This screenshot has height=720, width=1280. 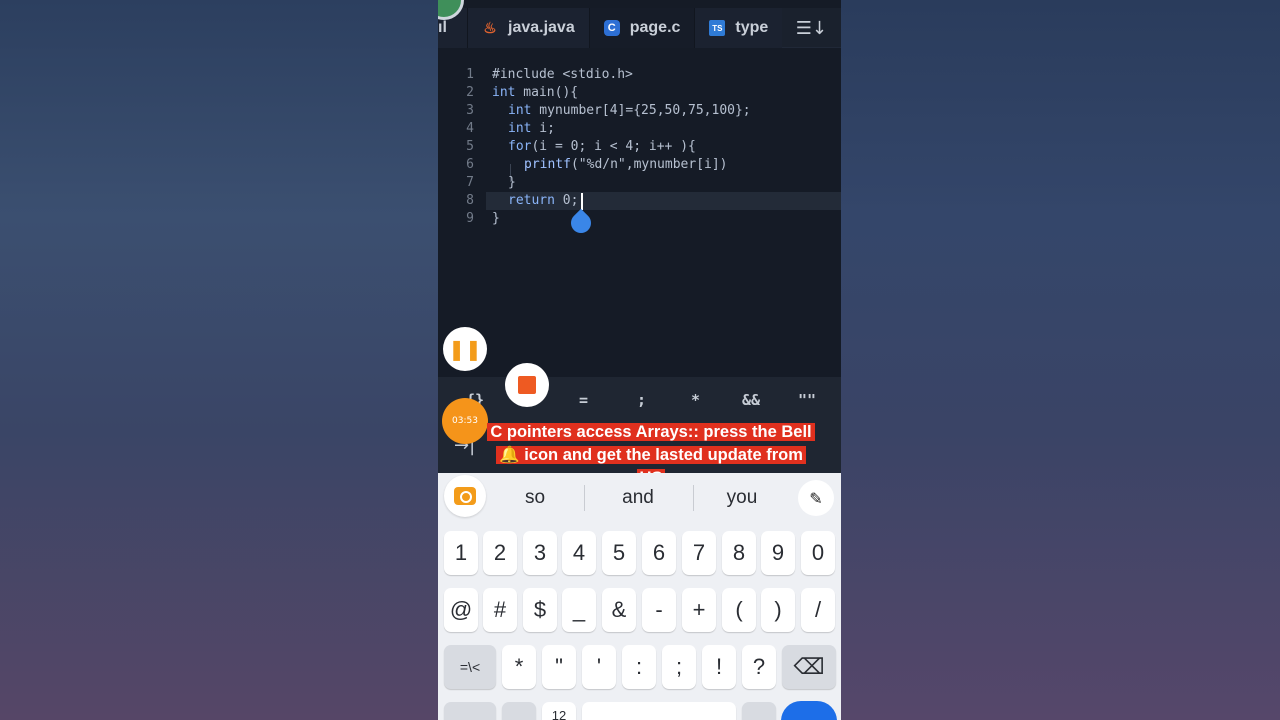 I want to click on key-period, so click(x=759, y=711).